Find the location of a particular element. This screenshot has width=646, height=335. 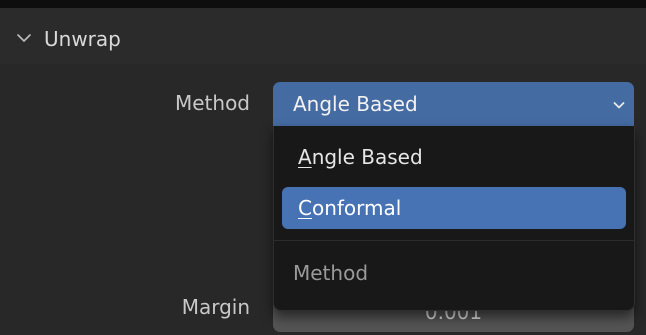

menu-item-conformal: Conformal is located at coordinates (454, 208).